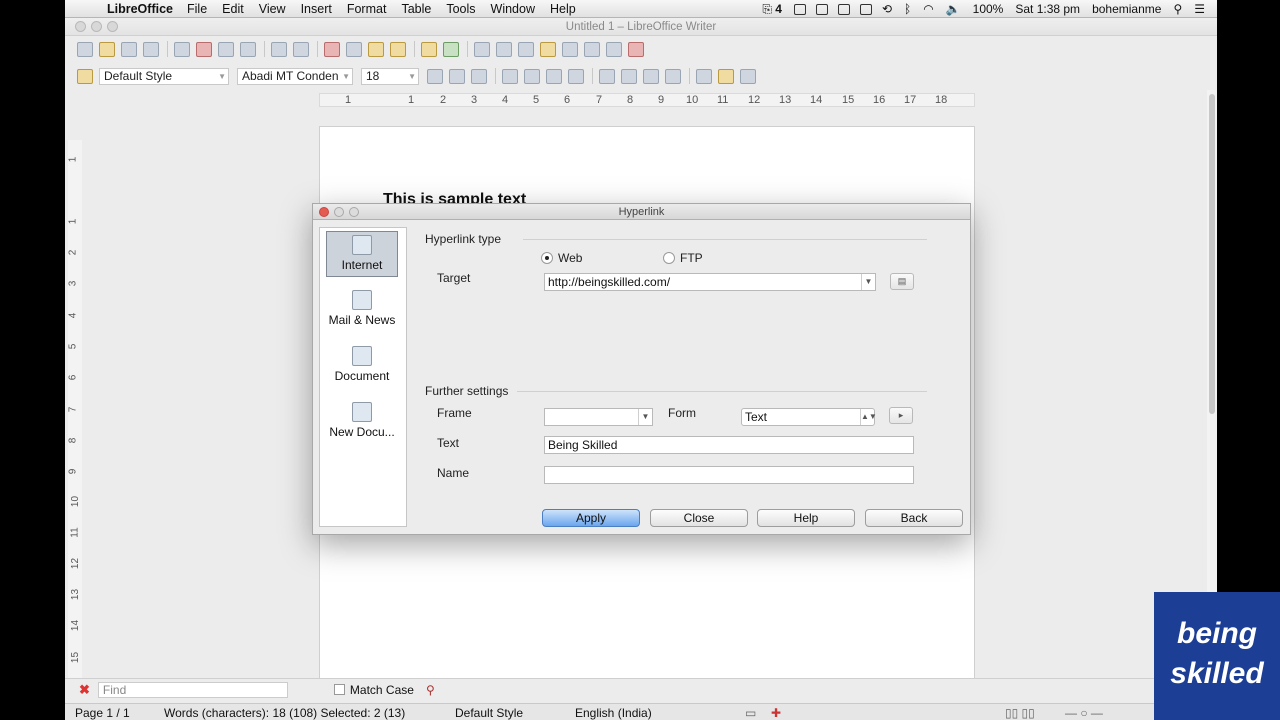  Describe the element at coordinates (85, 49) in the screenshot. I see `new-document-icon` at that location.